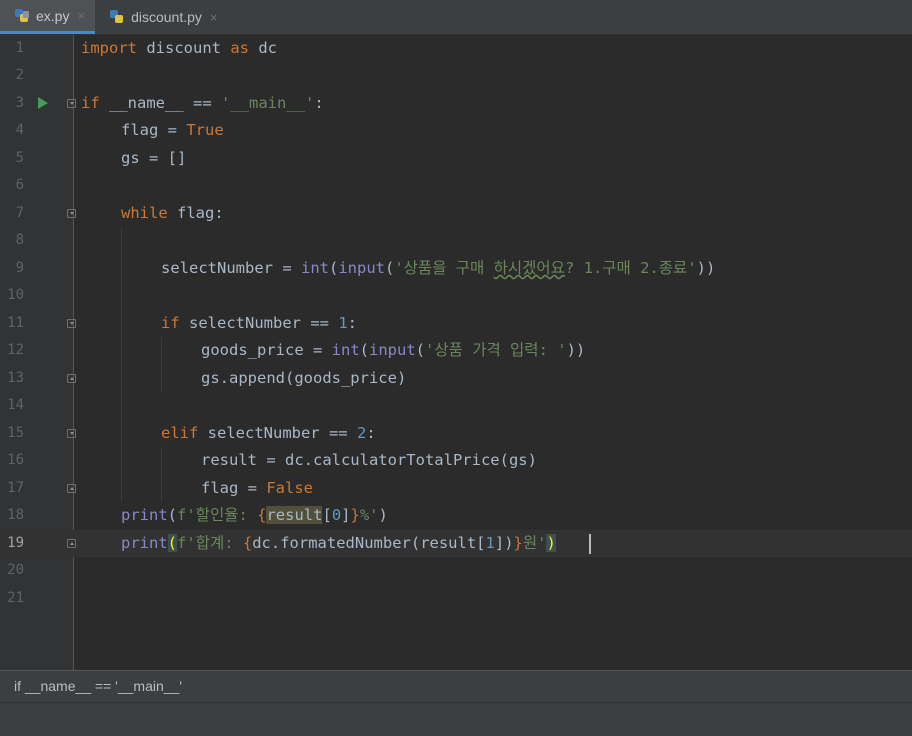 Image resolution: width=912 pixels, height=736 pixels. I want to click on code-line: 3 if __name__ == '__main__':, so click(456, 103).